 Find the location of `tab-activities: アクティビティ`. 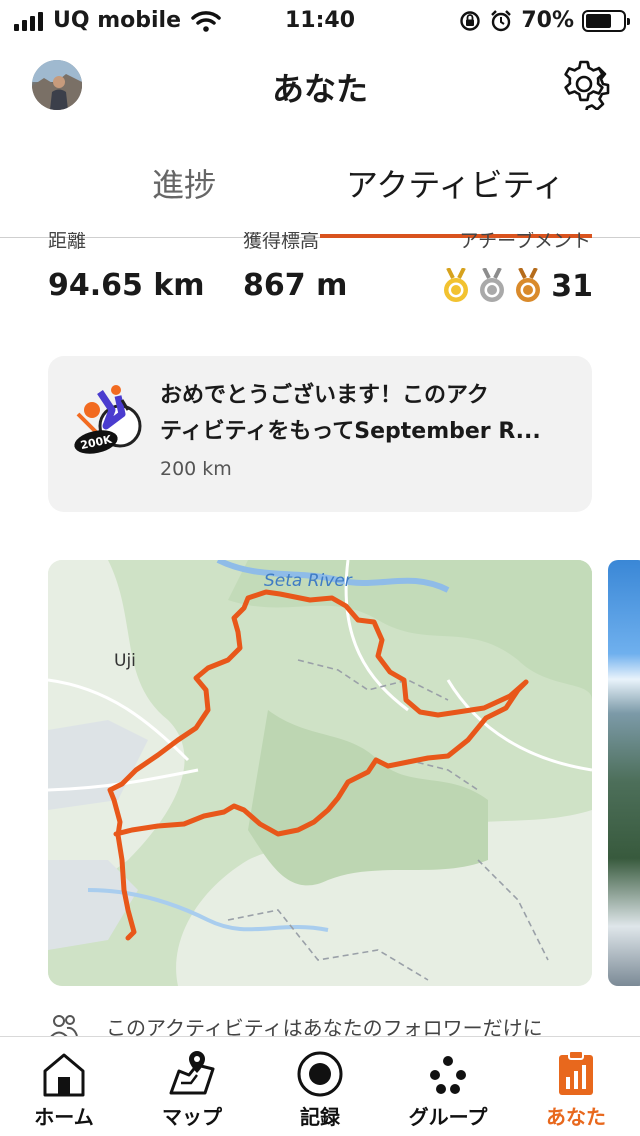

tab-activities: アクティビティ is located at coordinates (455, 183).